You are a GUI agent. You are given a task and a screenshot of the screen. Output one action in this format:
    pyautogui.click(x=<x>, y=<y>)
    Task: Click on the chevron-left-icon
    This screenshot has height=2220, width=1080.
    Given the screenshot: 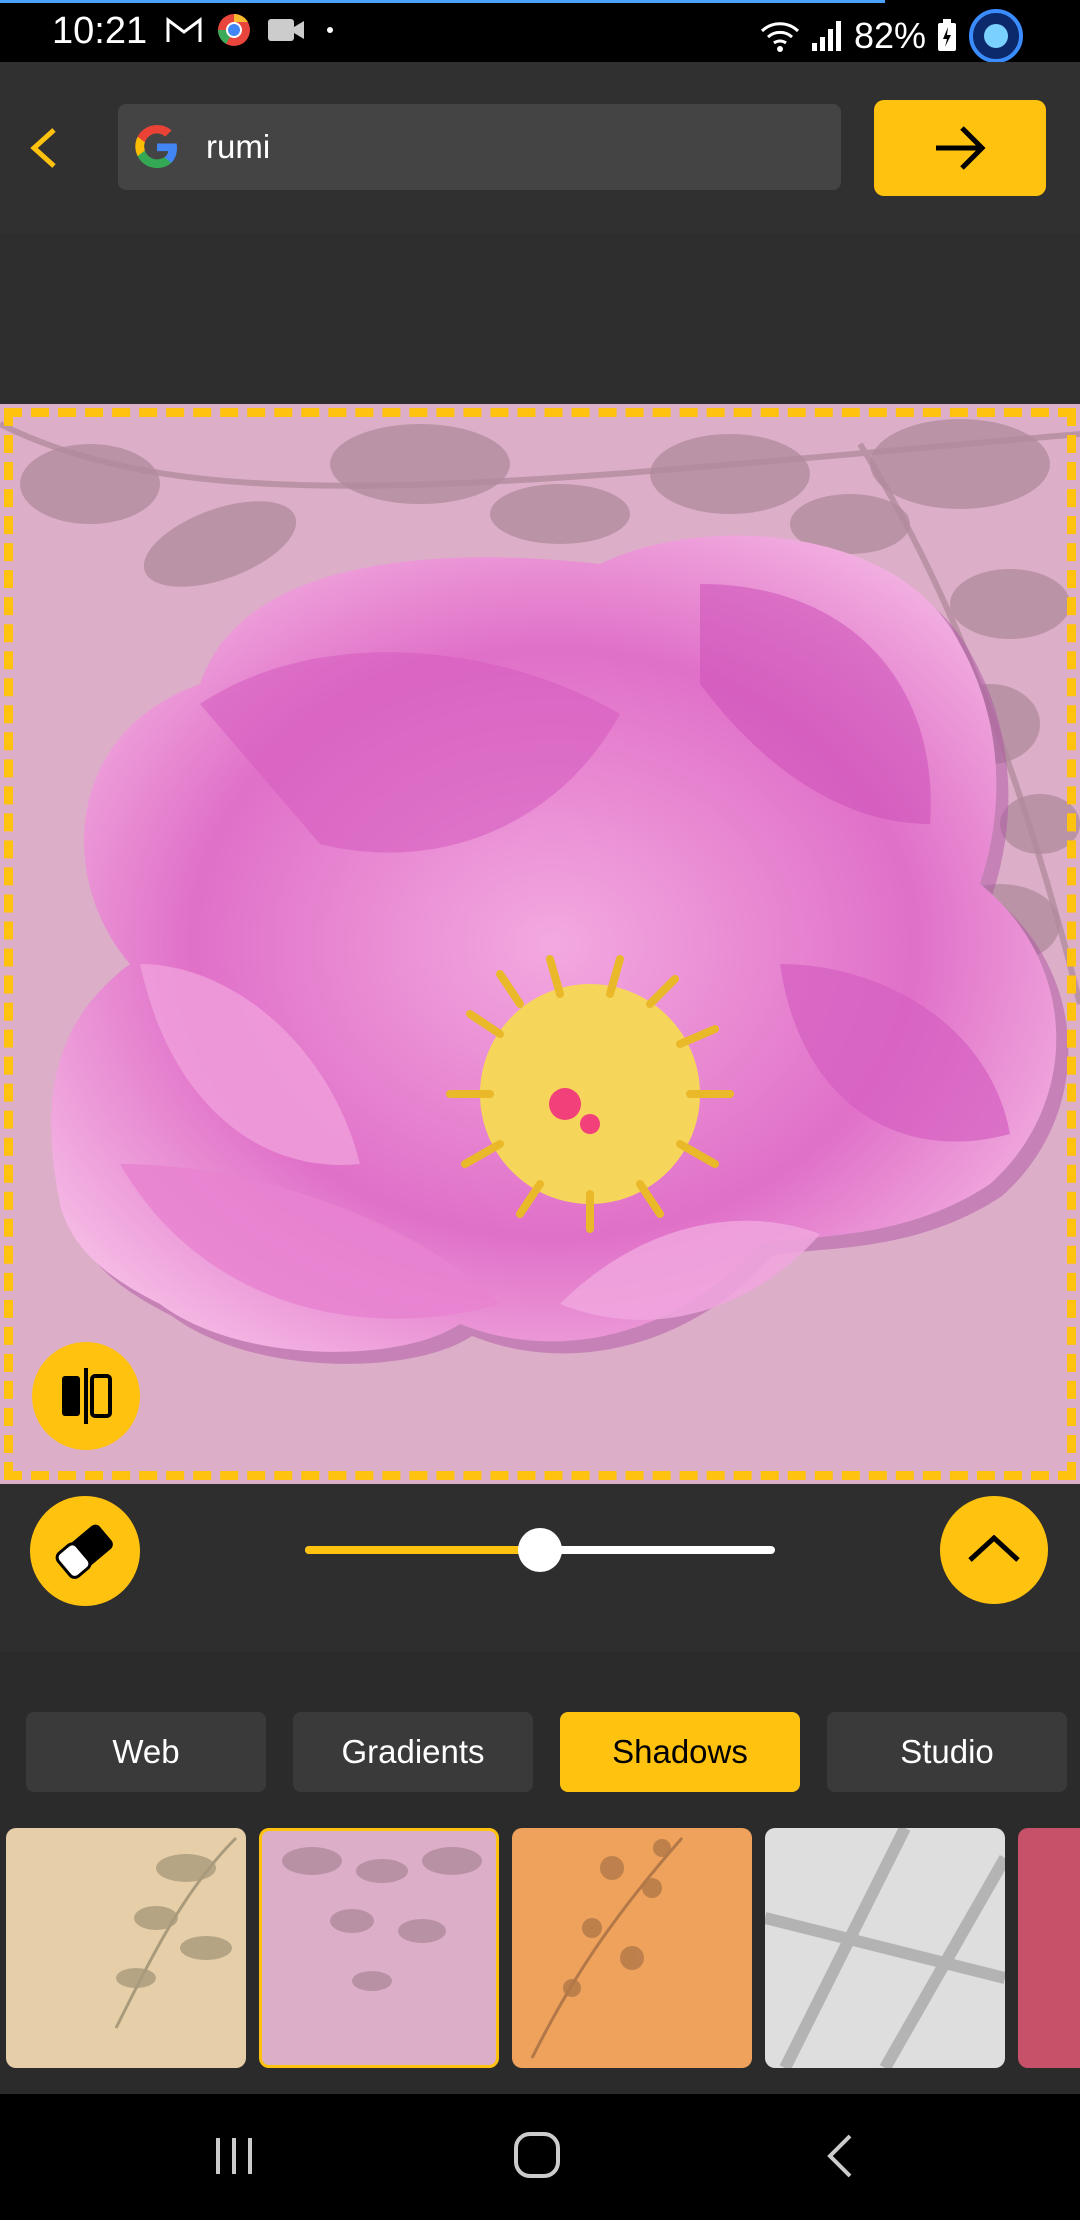 What is the action you would take?
    pyautogui.click(x=43, y=148)
    